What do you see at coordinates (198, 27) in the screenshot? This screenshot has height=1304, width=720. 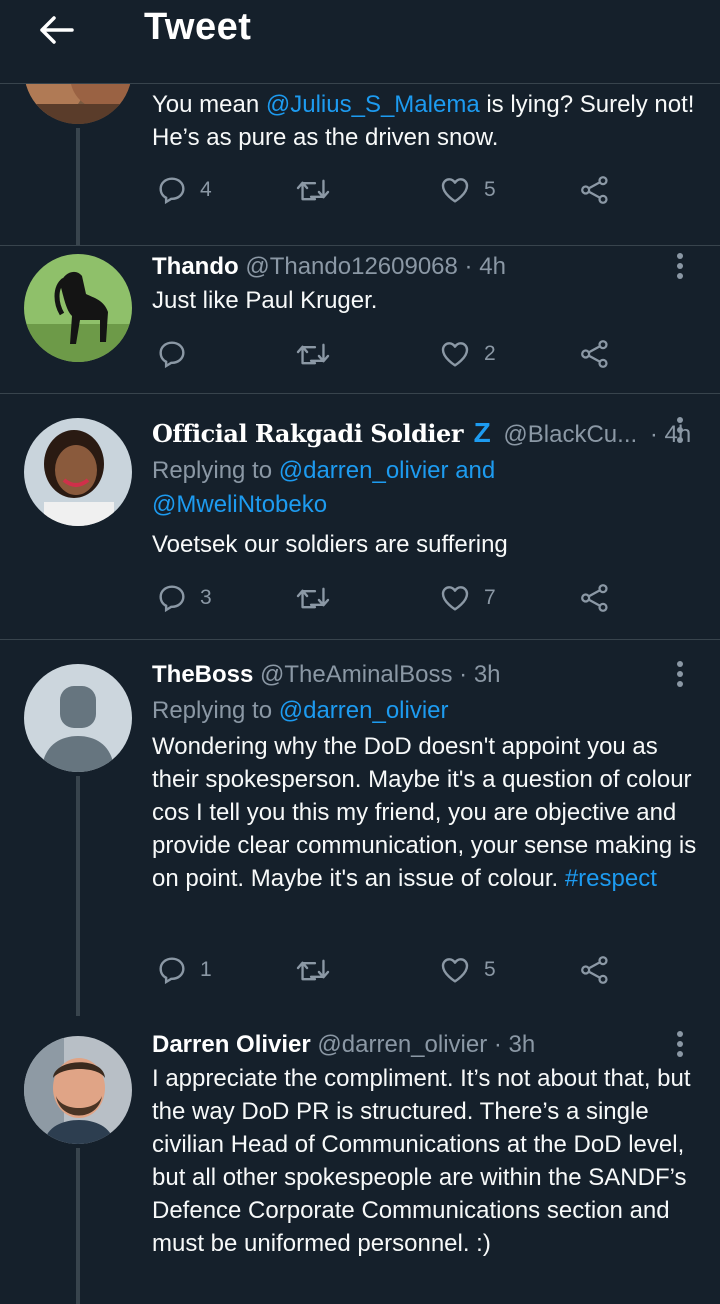 I see `page-title: Tweet` at bounding box center [198, 27].